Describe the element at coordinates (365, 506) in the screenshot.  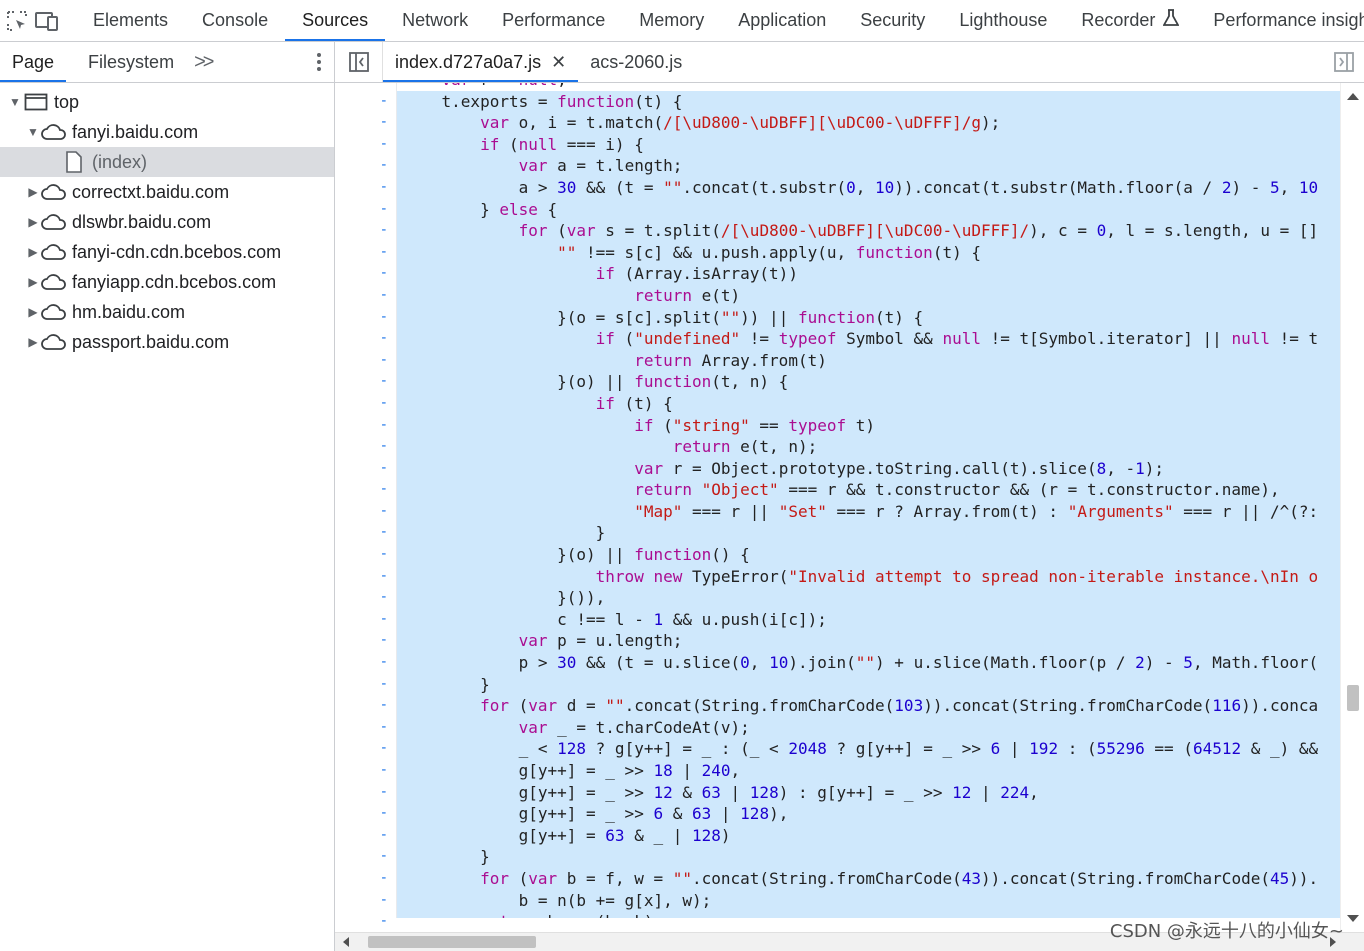
I see `line-gutter: ----------------------------------------` at that location.